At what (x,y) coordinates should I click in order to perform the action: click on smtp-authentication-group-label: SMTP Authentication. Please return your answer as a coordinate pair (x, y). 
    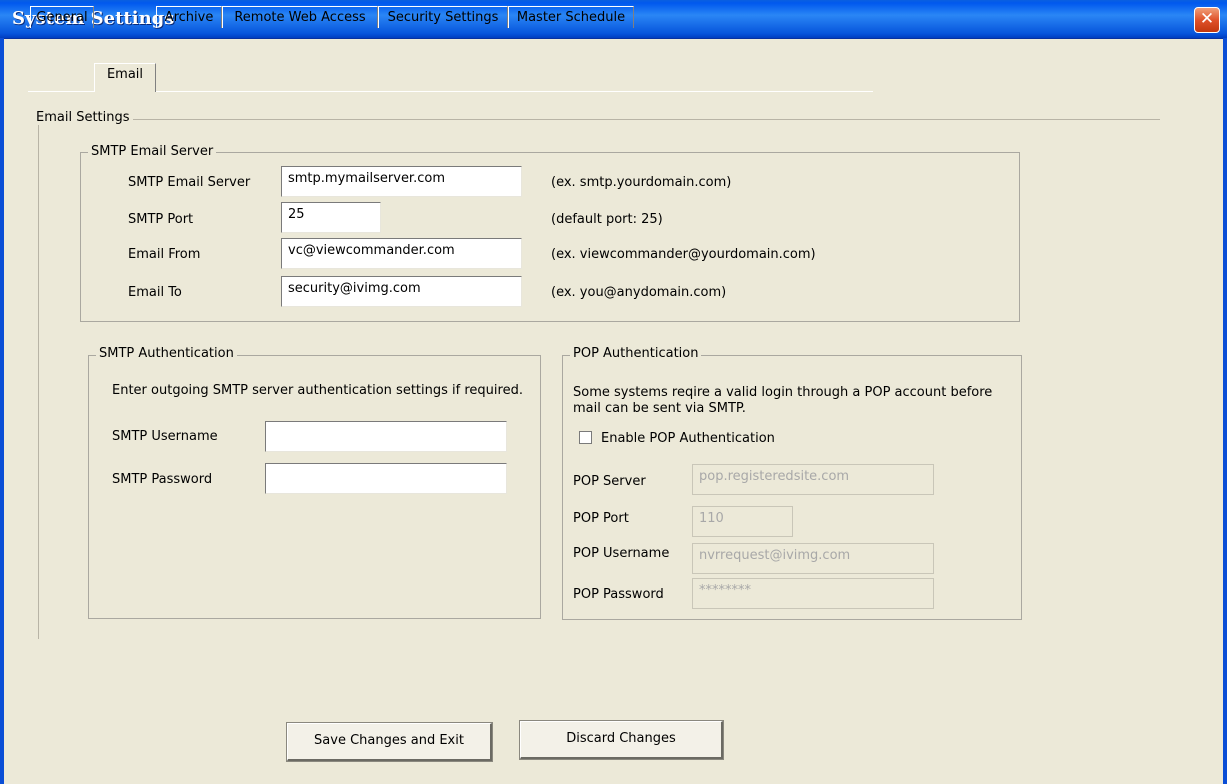
    Looking at the image, I should click on (166, 353).